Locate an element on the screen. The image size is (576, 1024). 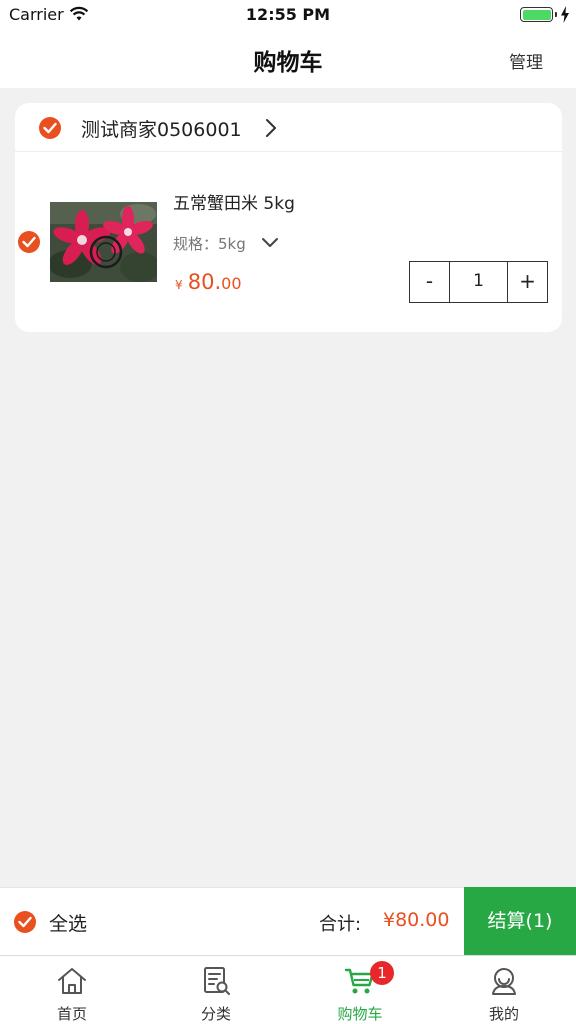
quantity-stepper: - 1 + is located at coordinates (478, 282).